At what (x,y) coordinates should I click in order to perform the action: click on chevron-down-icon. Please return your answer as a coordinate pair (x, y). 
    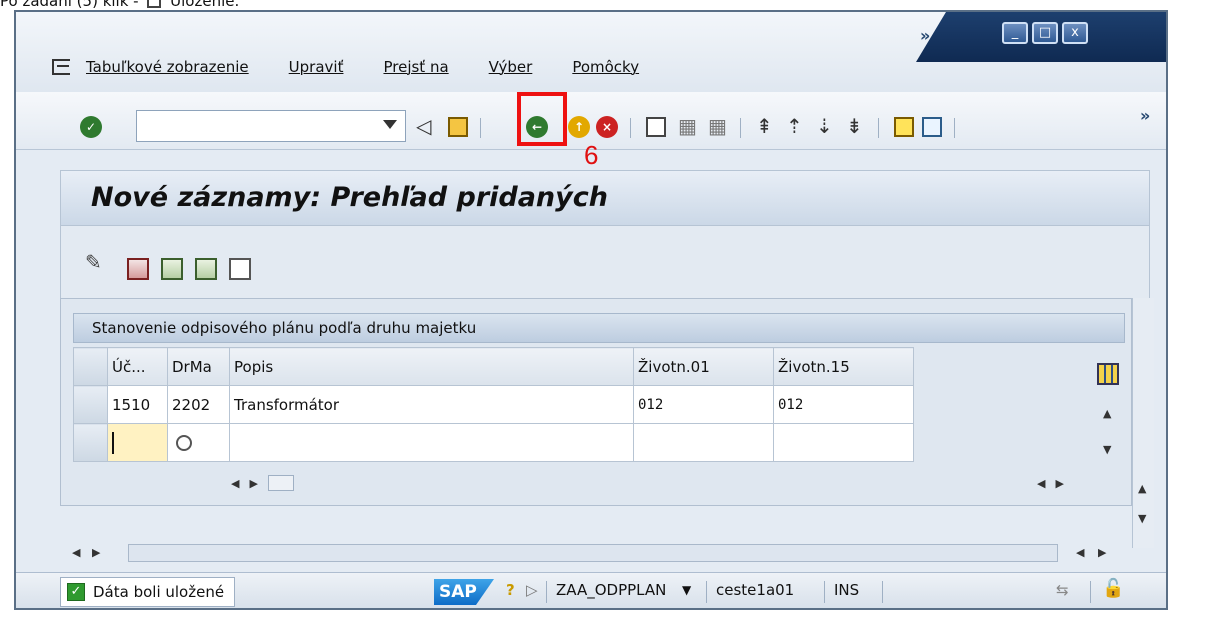
    Looking at the image, I should click on (390, 124).